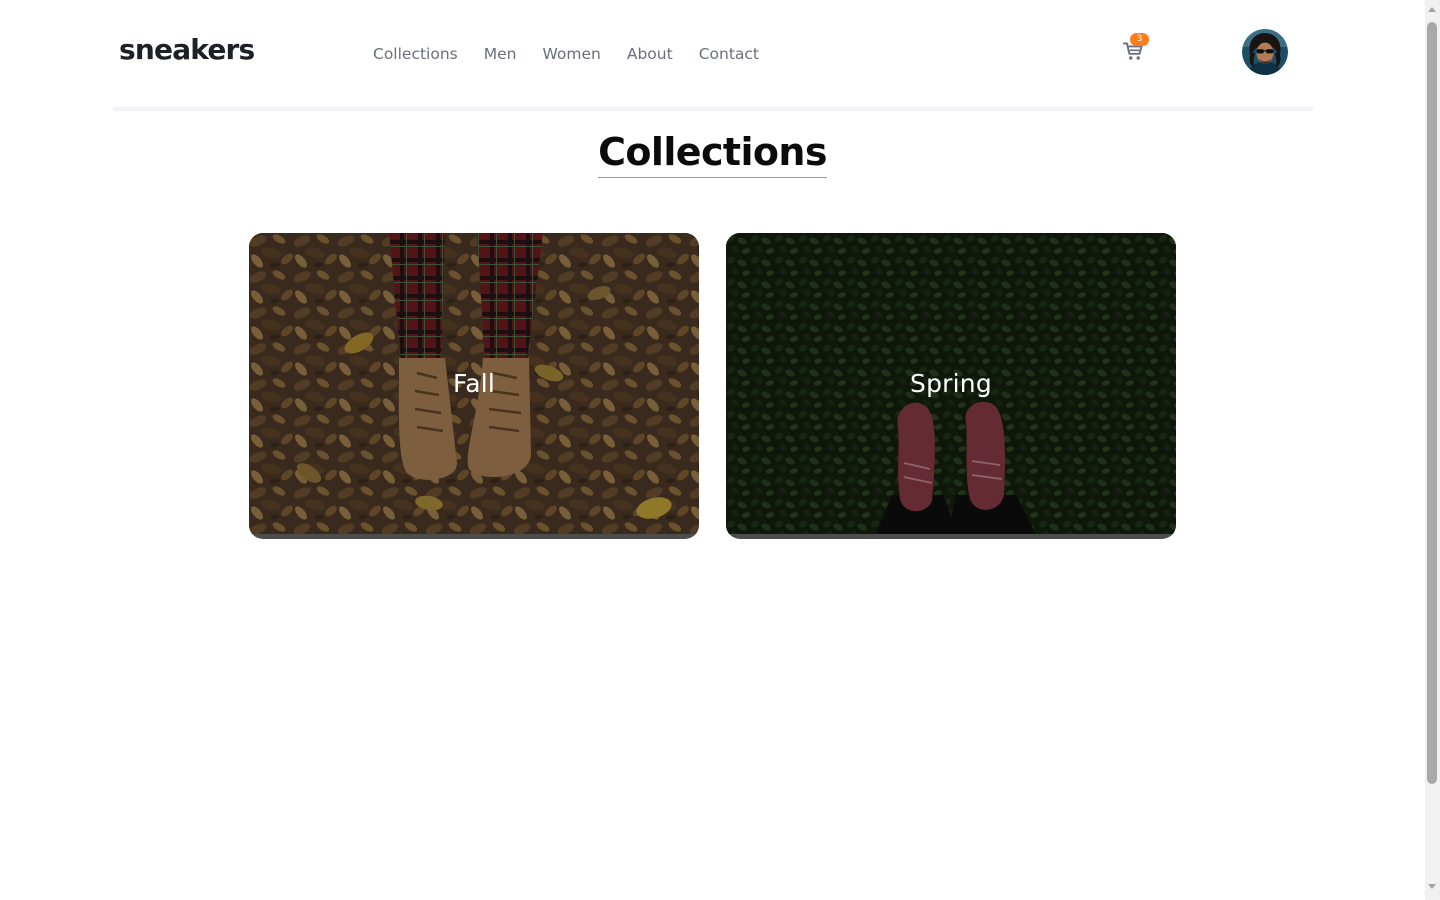 This screenshot has height=900, width=1440. What do you see at coordinates (187, 50) in the screenshot?
I see `logo: sneakers` at bounding box center [187, 50].